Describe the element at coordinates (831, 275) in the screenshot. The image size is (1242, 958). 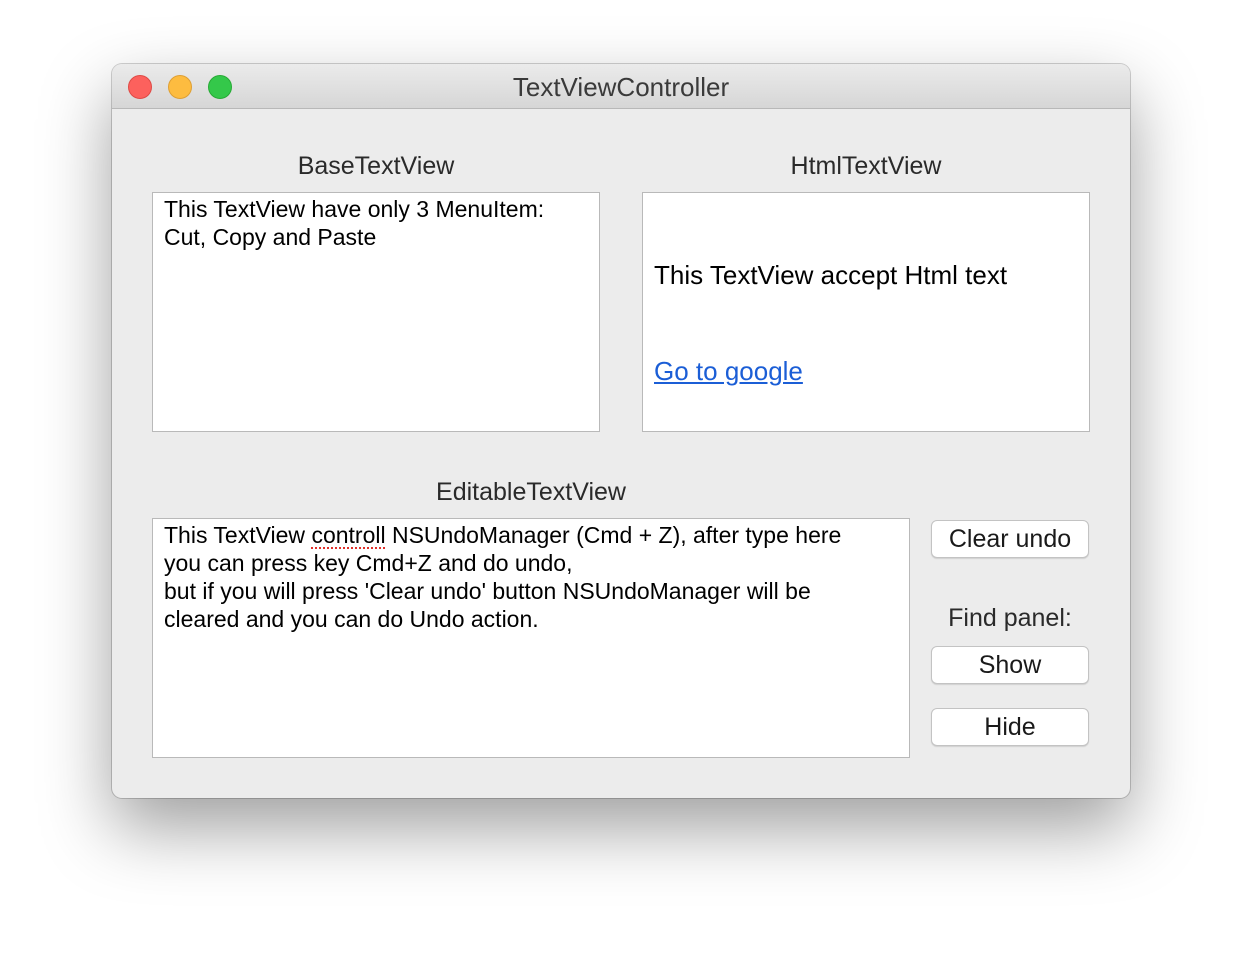
I see `html-text-content: This TextView accept Html text` at that location.